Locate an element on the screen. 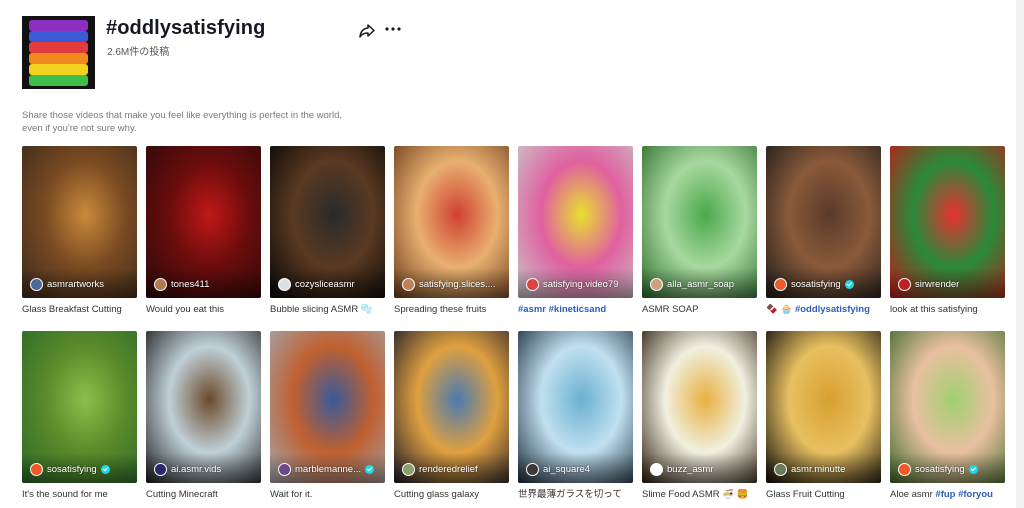 The image size is (1024, 508). video-caption: Slime Food ASMR 🍜 🍔 is located at coordinates (699, 495).